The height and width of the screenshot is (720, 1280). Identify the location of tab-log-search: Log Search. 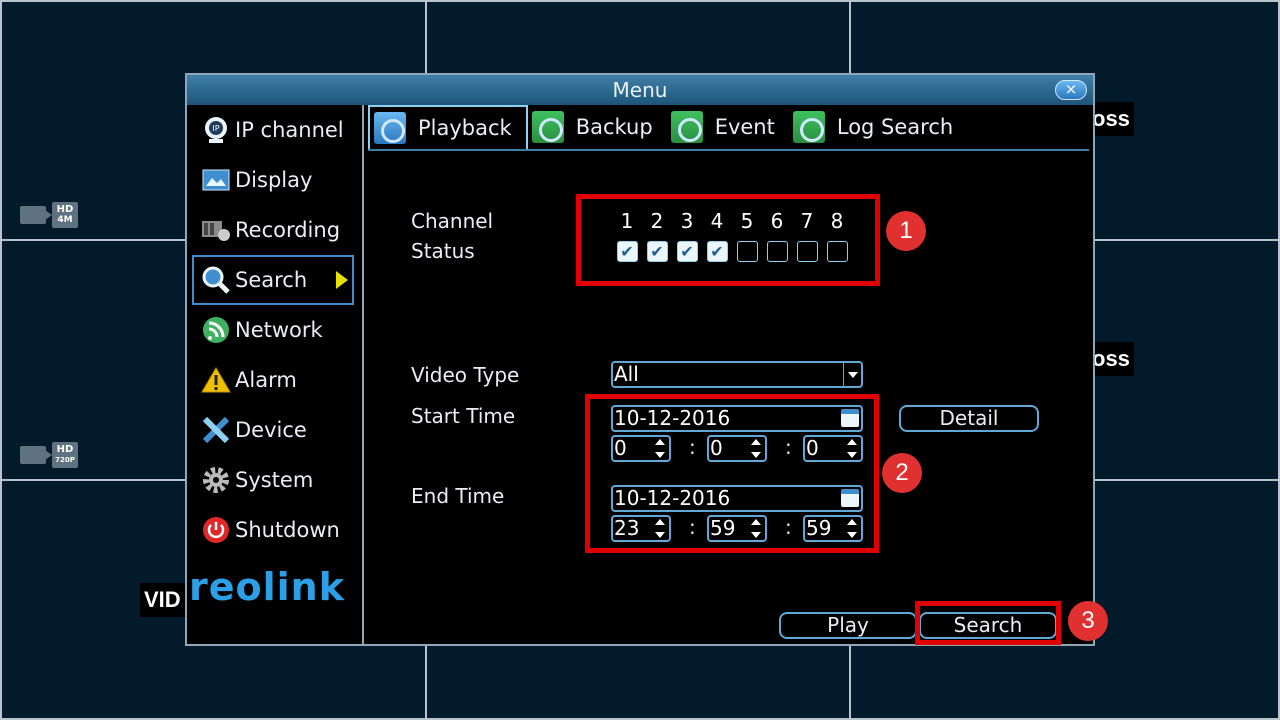
(878, 127).